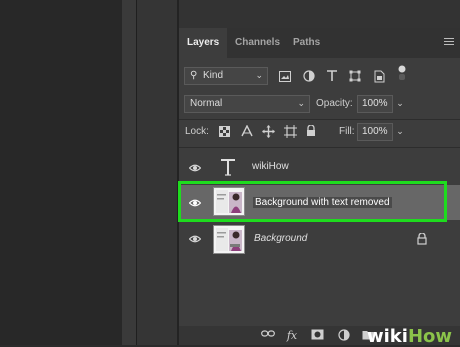  I want to click on layer-thumbnail, so click(229, 239).